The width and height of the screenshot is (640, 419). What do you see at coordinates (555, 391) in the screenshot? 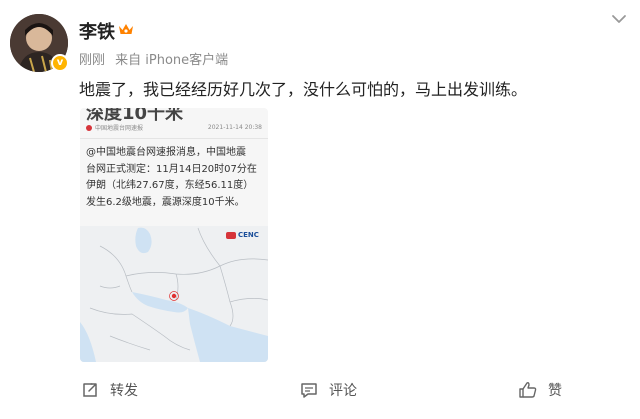
I see `like-label: 赞` at bounding box center [555, 391].